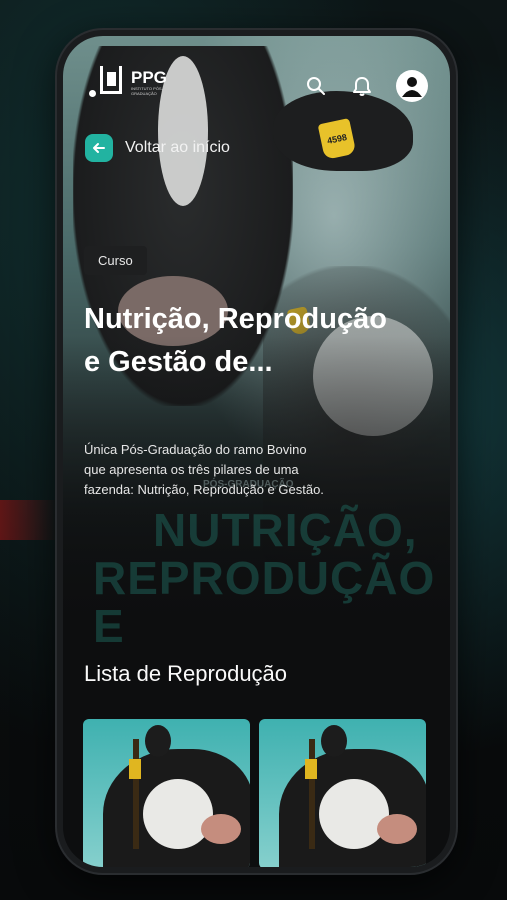 This screenshot has width=507, height=900. What do you see at coordinates (362, 86) in the screenshot?
I see `bell-icon` at bounding box center [362, 86].